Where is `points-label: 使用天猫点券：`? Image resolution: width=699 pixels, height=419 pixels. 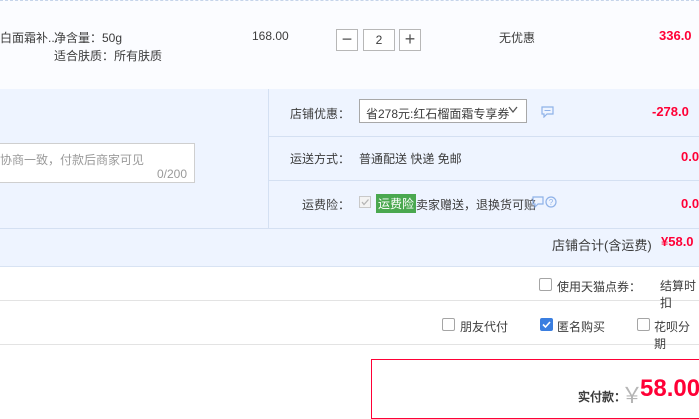
points-label: 使用天猫点券： is located at coordinates (599, 287).